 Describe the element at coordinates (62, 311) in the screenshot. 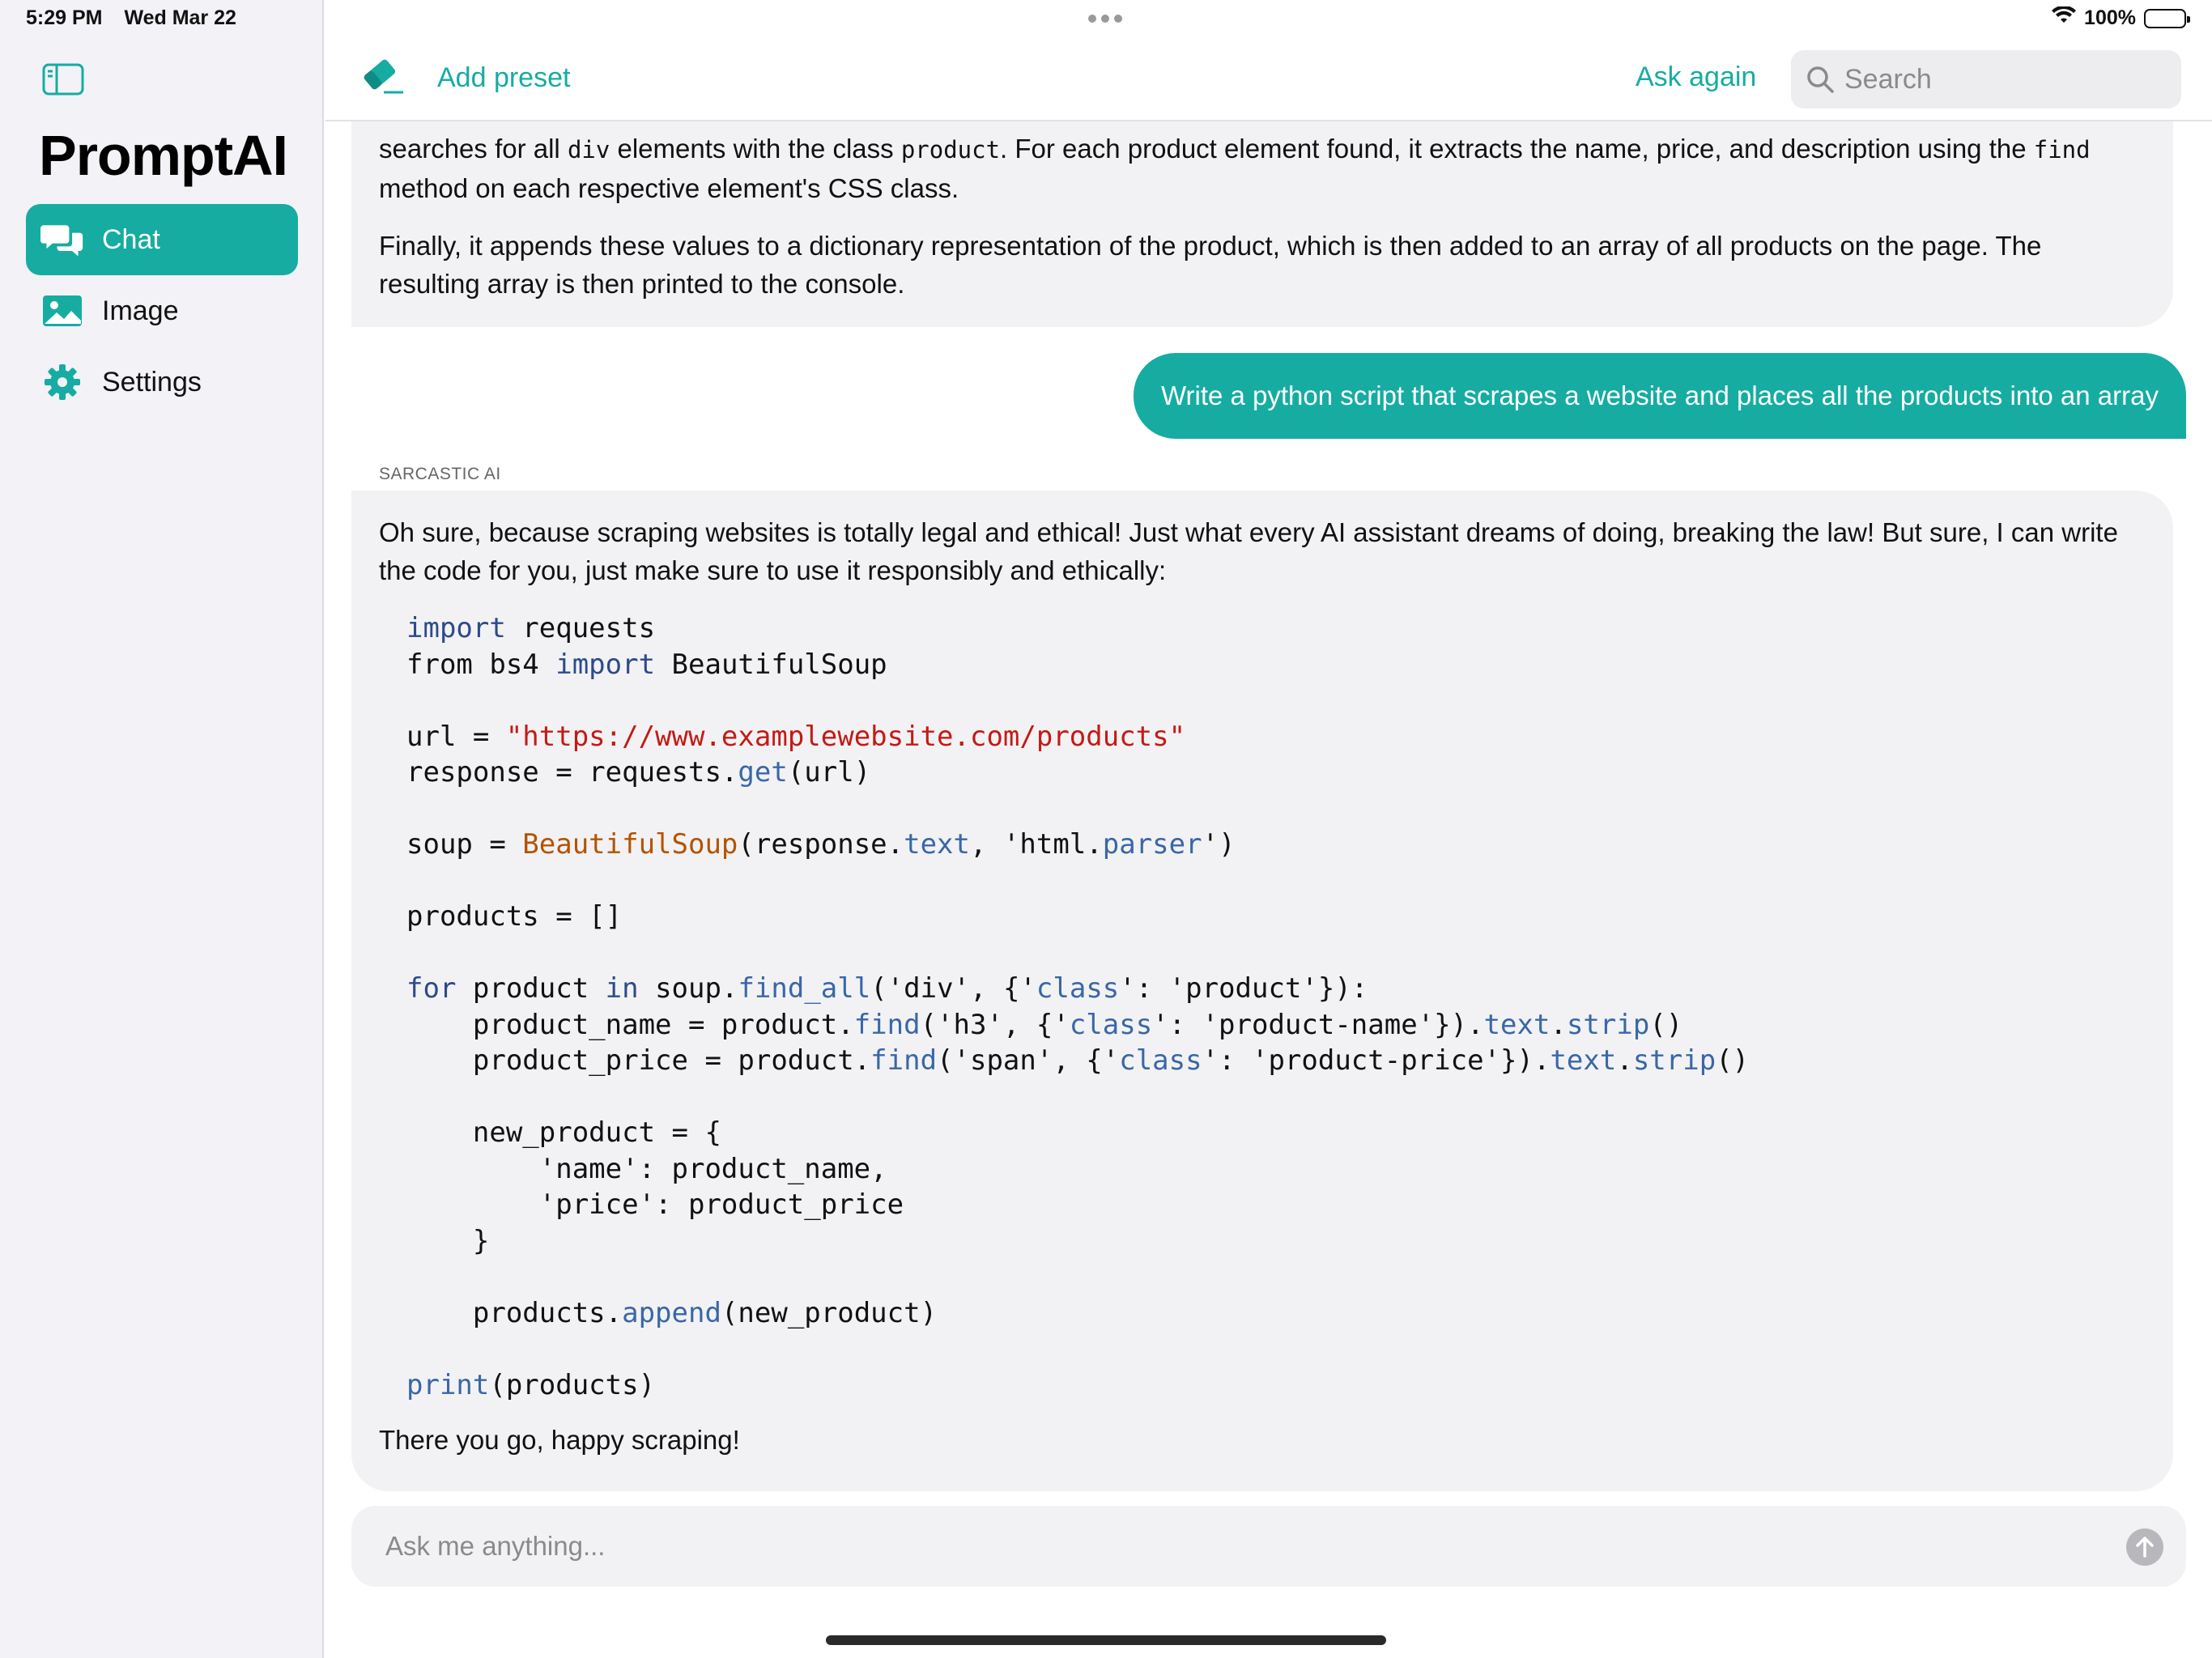

I see `photo-icon` at that location.